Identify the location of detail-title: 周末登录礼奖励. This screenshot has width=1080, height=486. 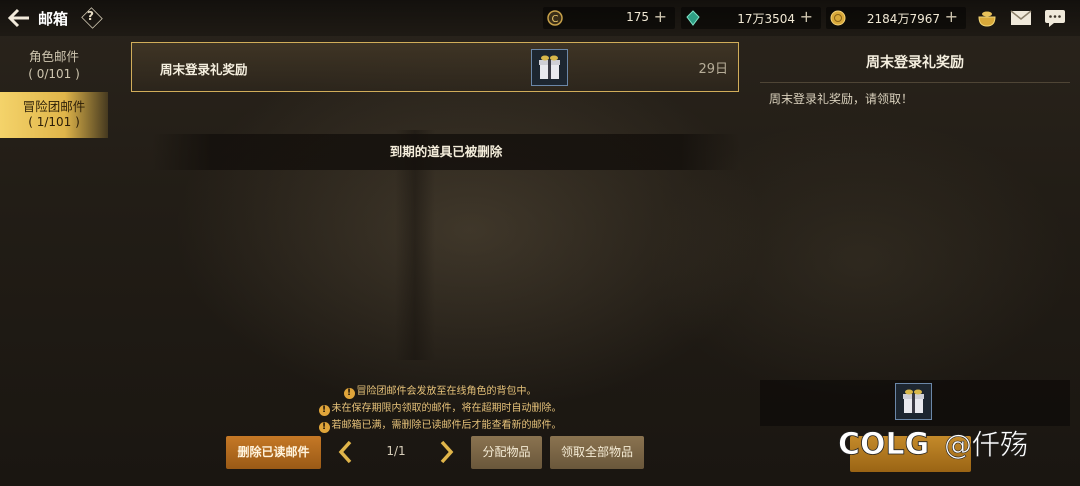
(915, 63).